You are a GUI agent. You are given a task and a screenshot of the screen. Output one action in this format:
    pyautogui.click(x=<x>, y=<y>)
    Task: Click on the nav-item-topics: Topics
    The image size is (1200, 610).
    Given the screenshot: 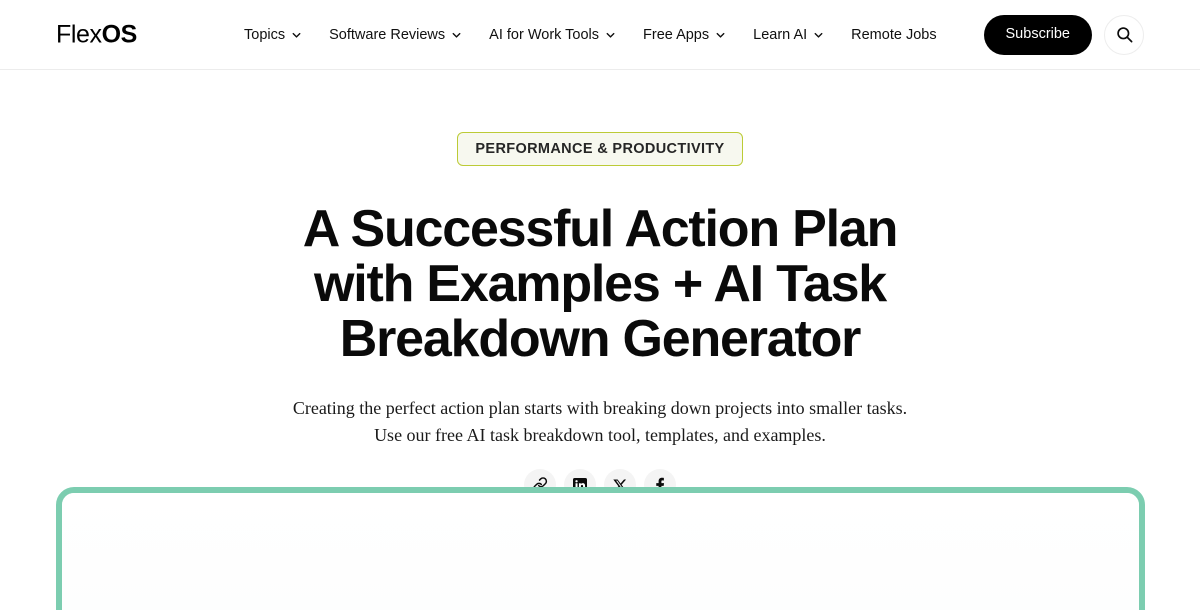 What is the action you would take?
    pyautogui.click(x=273, y=34)
    